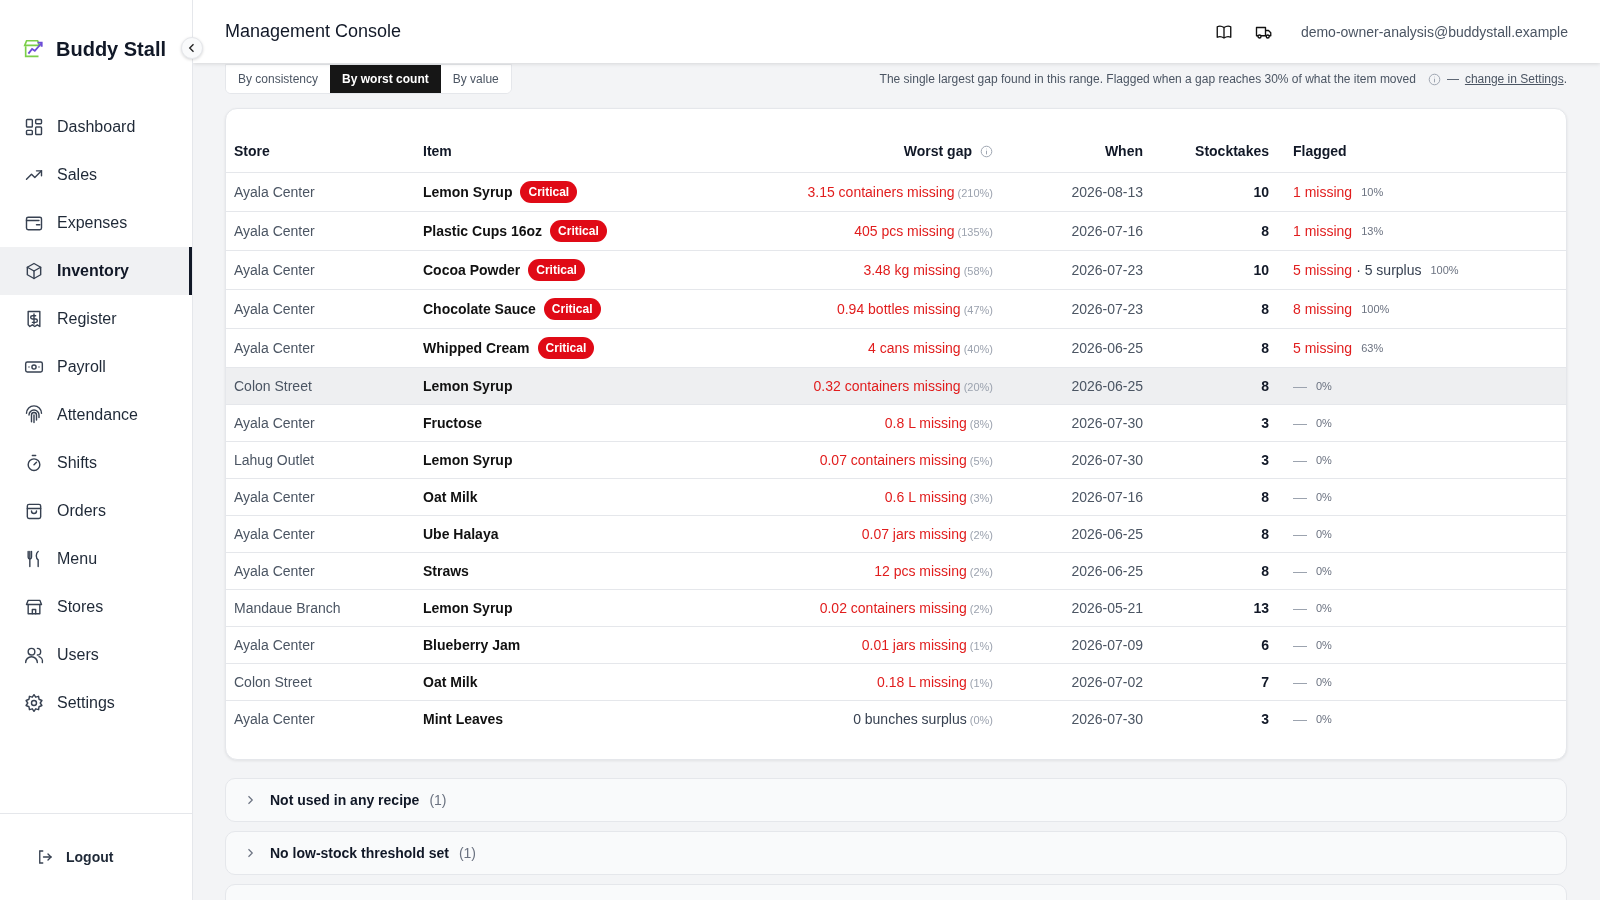 Image resolution: width=1600 pixels, height=900 pixels. What do you see at coordinates (914, 645) in the screenshot?
I see `gap-amount: 0.01 jars missing` at bounding box center [914, 645].